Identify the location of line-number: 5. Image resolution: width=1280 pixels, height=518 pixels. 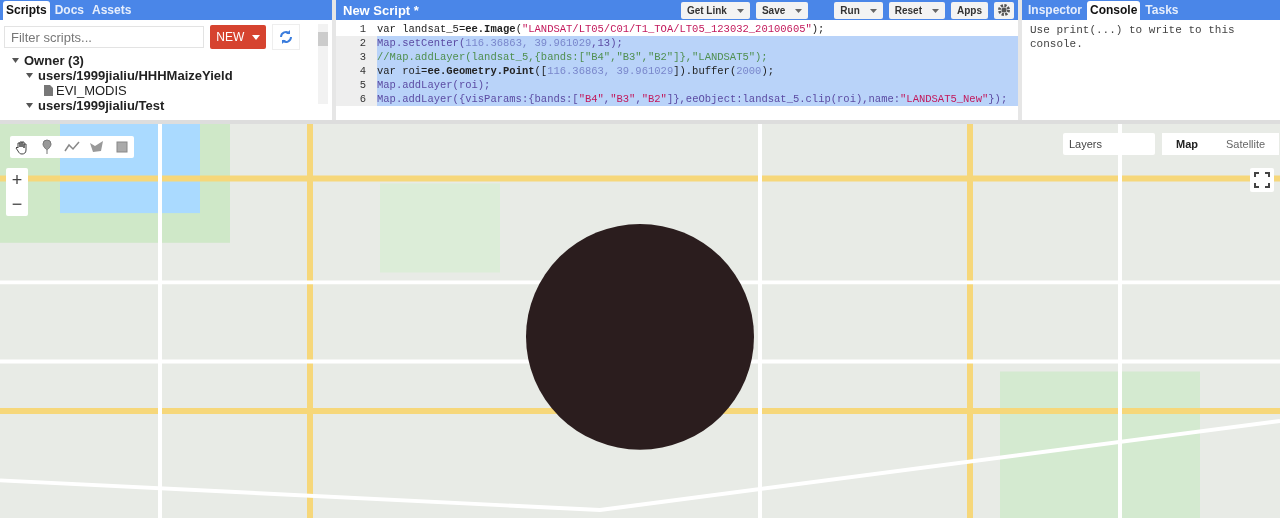
(356, 85).